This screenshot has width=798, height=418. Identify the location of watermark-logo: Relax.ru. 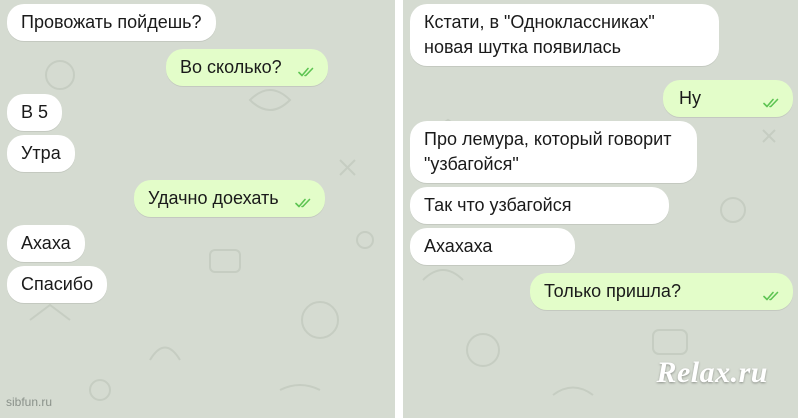
(712, 372).